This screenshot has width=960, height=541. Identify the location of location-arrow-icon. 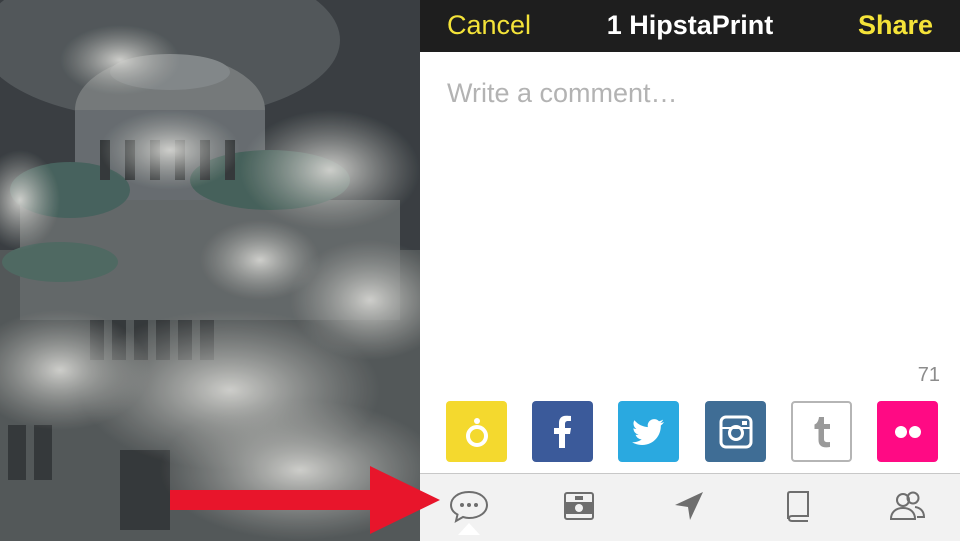
(689, 506).